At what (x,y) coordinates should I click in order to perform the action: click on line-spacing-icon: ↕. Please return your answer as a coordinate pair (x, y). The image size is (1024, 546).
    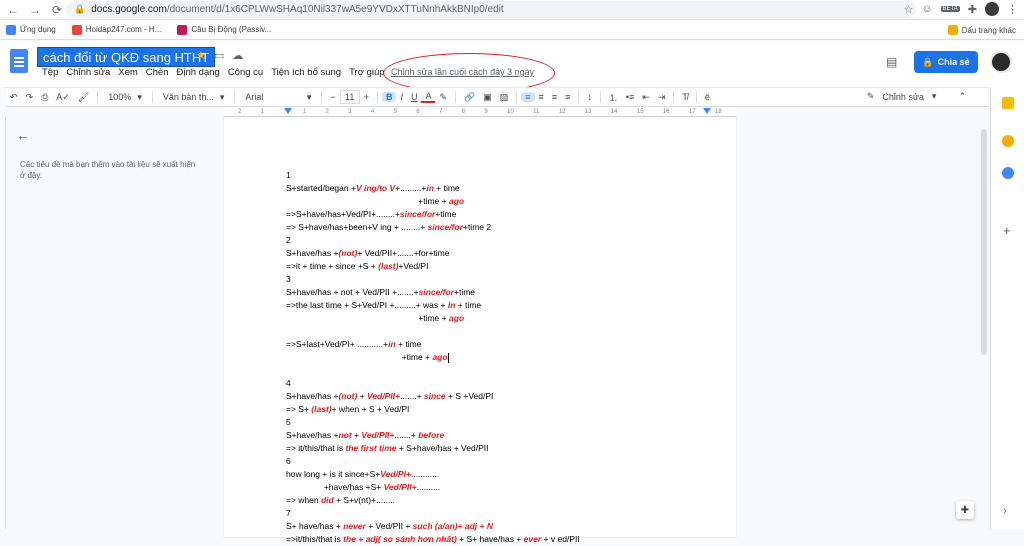
    Looking at the image, I should click on (589, 97).